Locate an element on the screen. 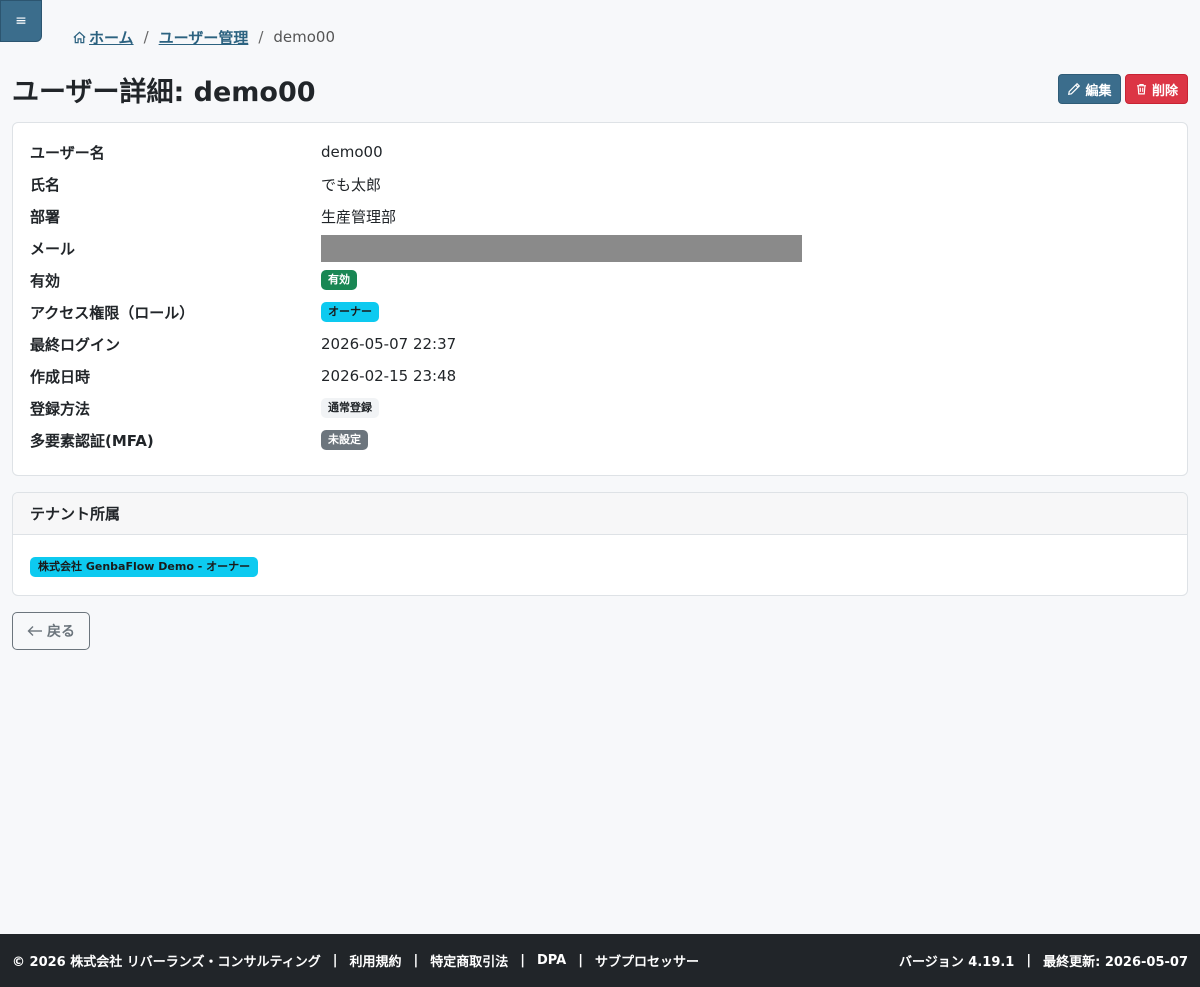 Image resolution: width=1200 pixels, height=987 pixels. detail-row-created: 作成日時 2026-02-15 23:48 is located at coordinates (600, 376).